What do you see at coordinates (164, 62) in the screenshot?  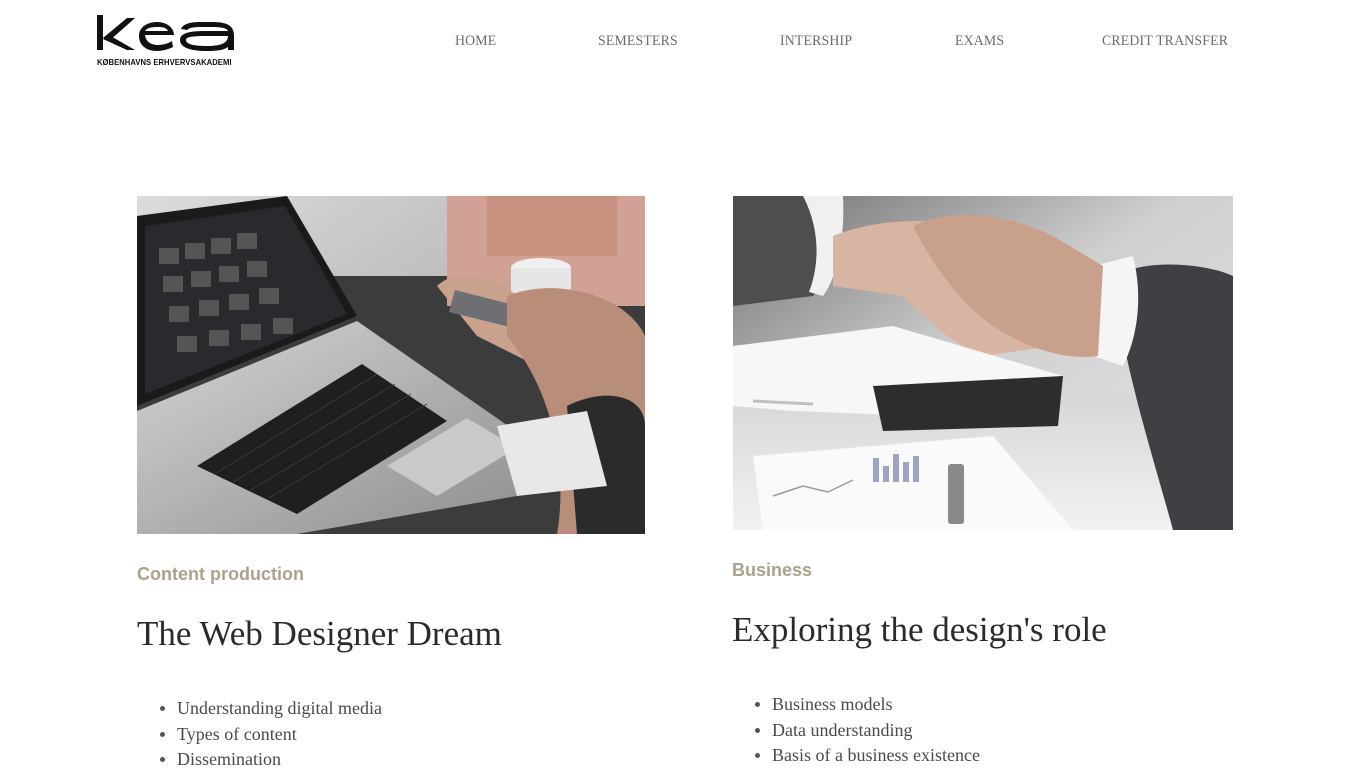 I see `logo-subtitle: KØBENHAVNS ERHVERVSAKADEMI` at bounding box center [164, 62].